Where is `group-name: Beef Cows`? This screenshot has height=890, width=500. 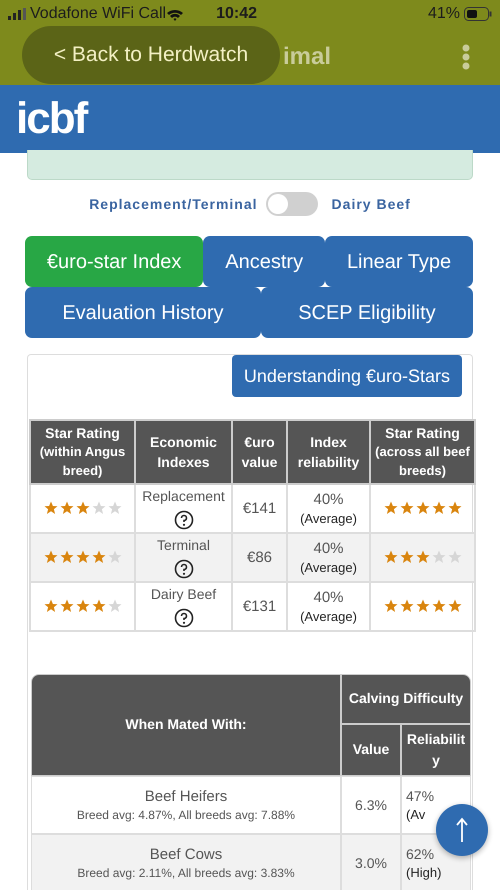 group-name: Beef Cows is located at coordinates (186, 854).